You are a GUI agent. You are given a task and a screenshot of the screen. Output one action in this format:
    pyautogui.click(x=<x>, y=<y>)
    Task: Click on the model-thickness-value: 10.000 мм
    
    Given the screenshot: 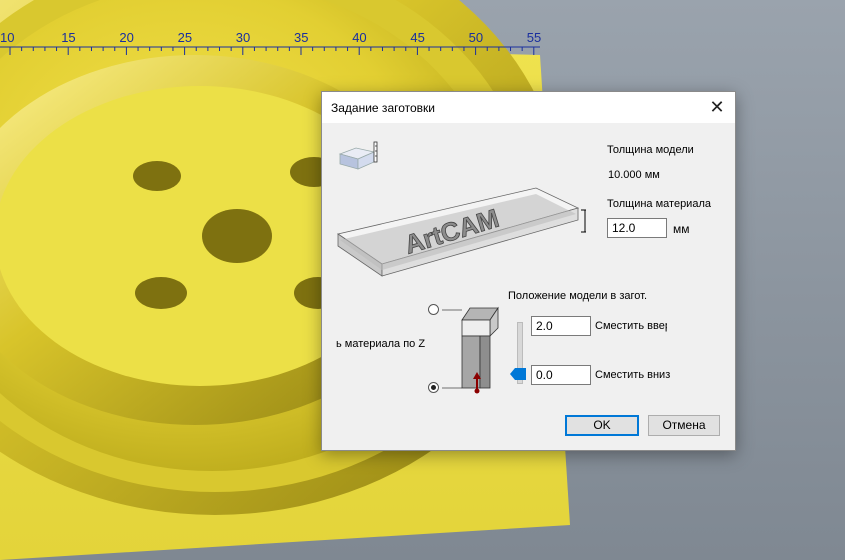 What is the action you would take?
    pyautogui.click(x=634, y=175)
    